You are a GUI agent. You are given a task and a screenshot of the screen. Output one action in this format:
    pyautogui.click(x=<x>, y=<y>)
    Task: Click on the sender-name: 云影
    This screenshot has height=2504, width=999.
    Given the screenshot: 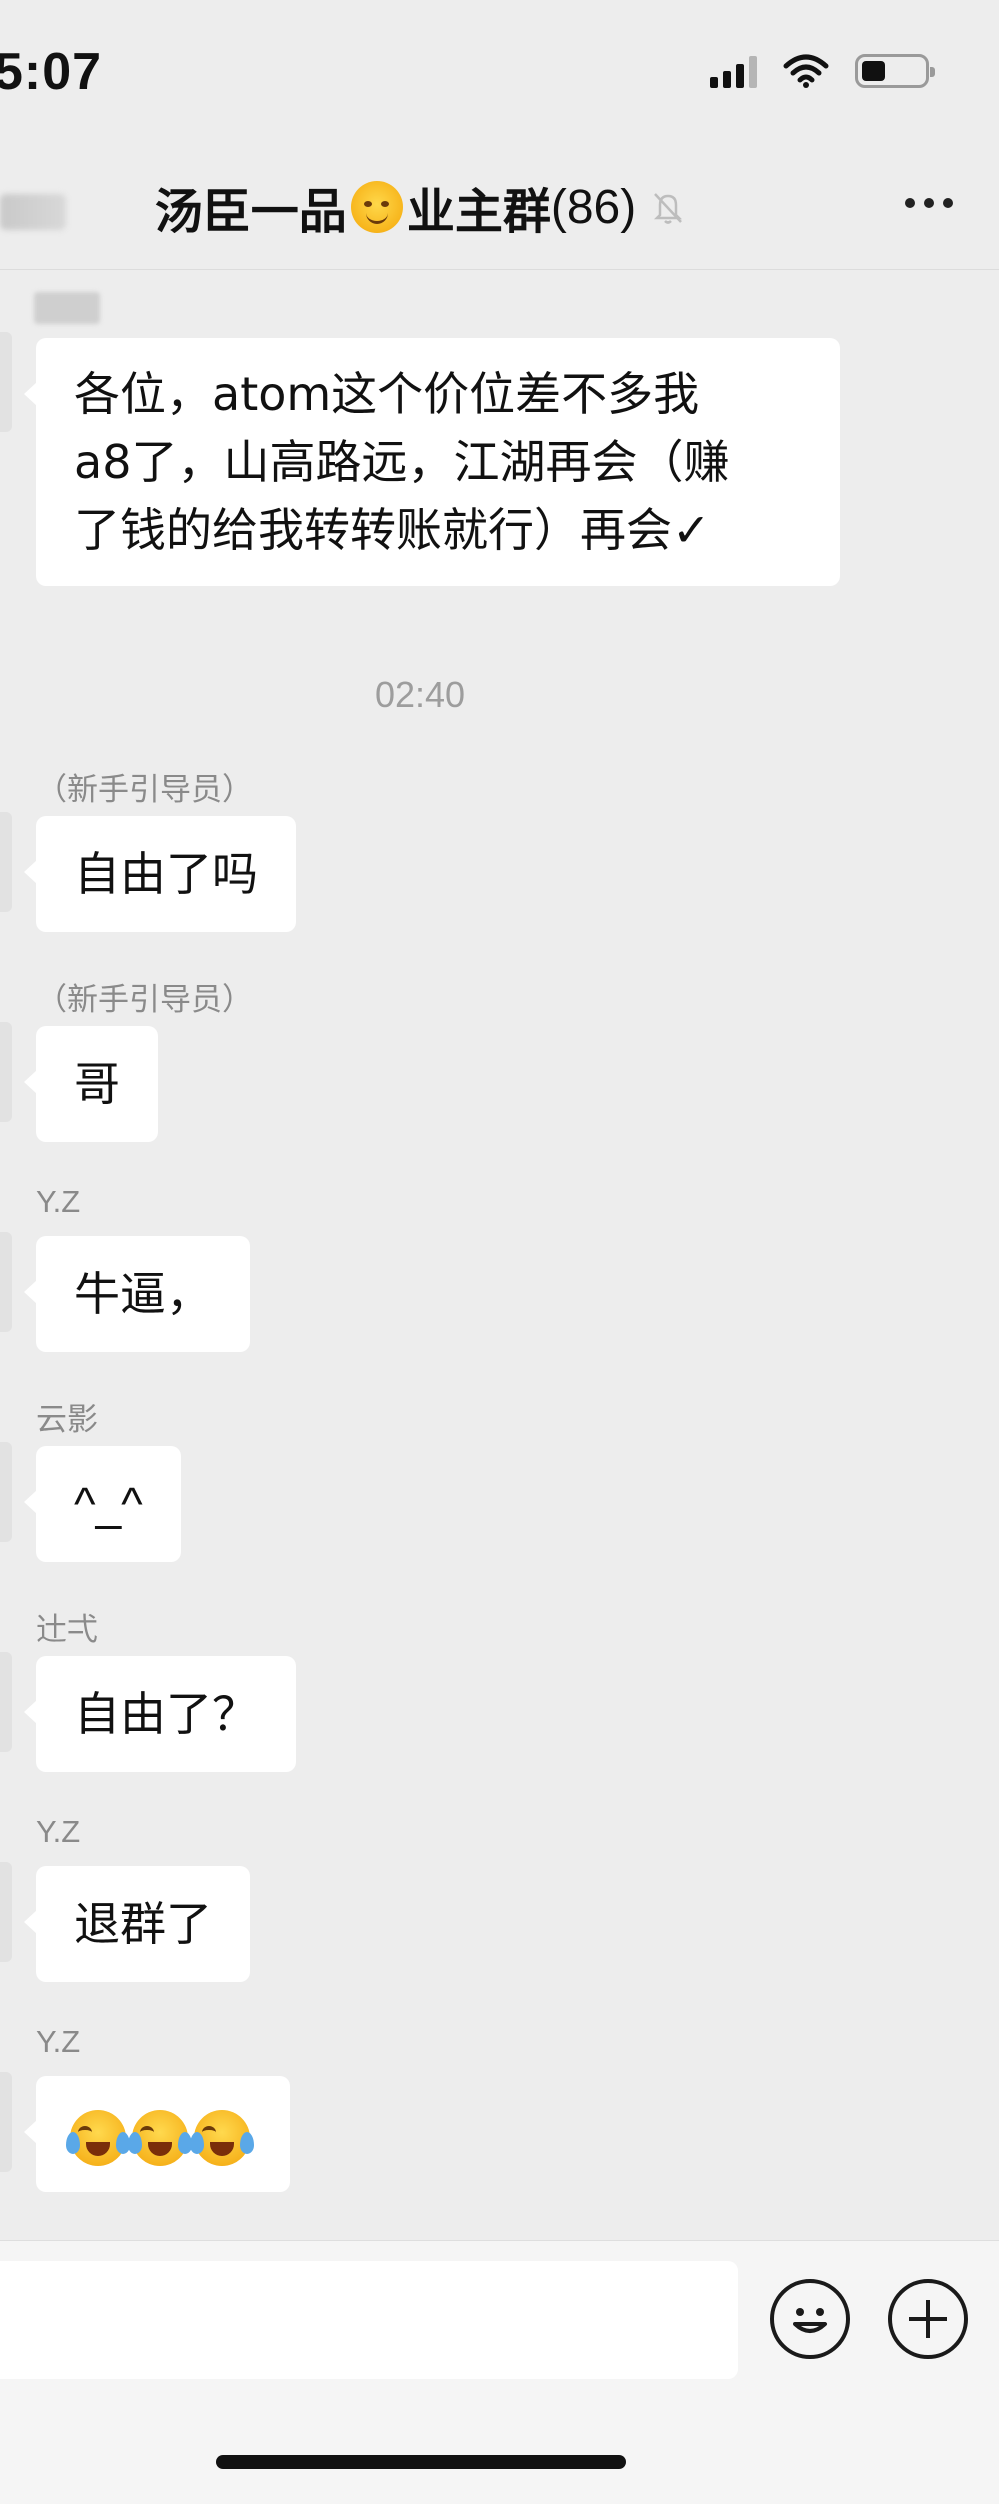 What is the action you would take?
    pyautogui.click(x=67, y=1420)
    